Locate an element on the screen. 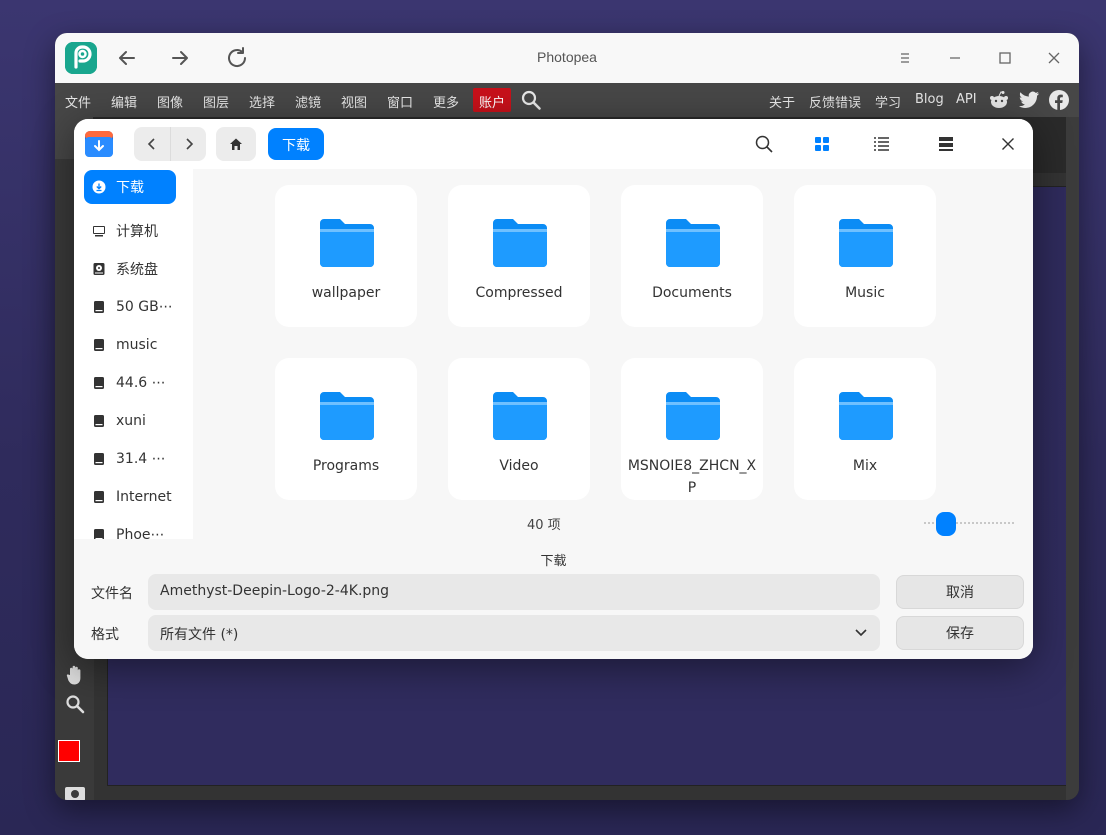  folder-item: MSNOIE8_ZHCN_XP is located at coordinates (692, 429).